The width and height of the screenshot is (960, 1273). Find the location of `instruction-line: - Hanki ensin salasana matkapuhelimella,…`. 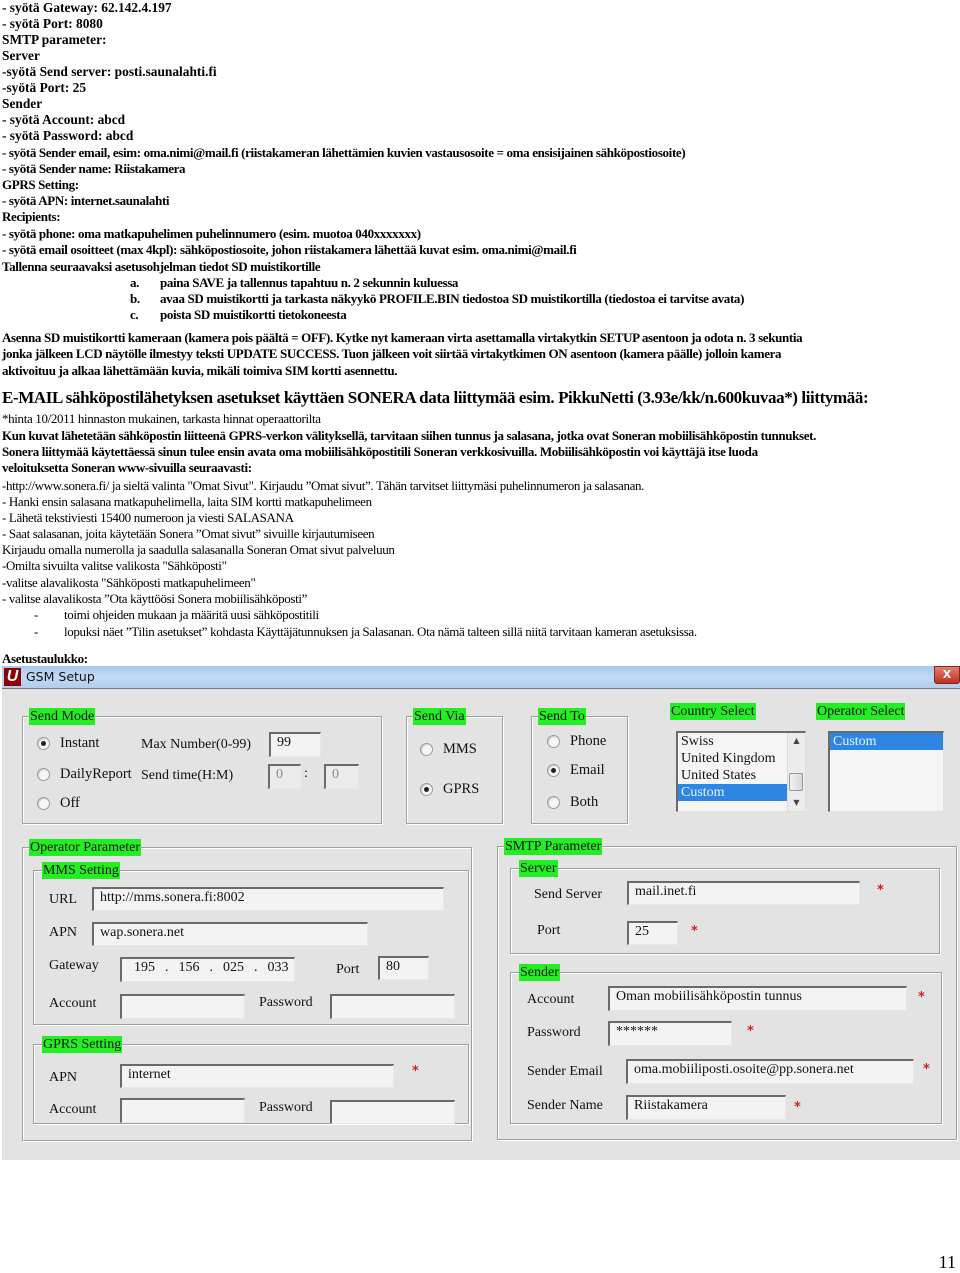

instruction-line: - Hanki ensin salasana matkapuhelimella,… is located at coordinates (187, 501).